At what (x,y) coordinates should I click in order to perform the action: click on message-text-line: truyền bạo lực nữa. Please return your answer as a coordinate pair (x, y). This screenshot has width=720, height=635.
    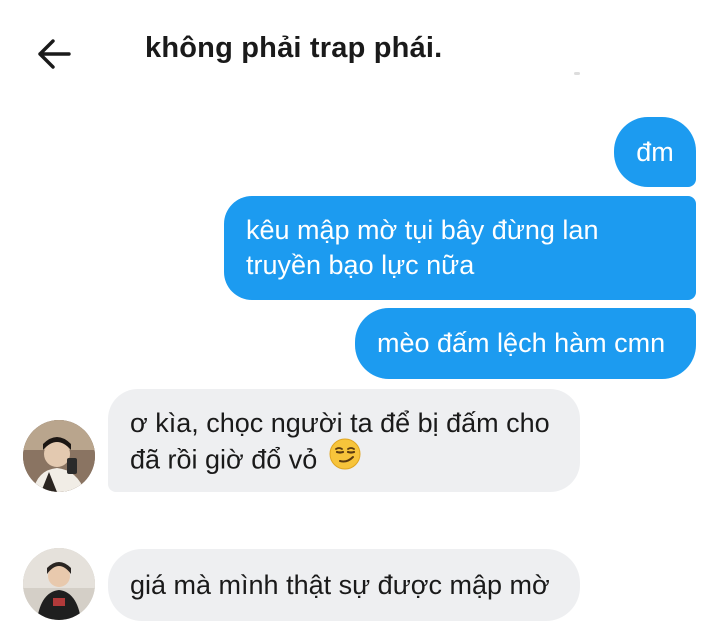
    Looking at the image, I should click on (360, 265).